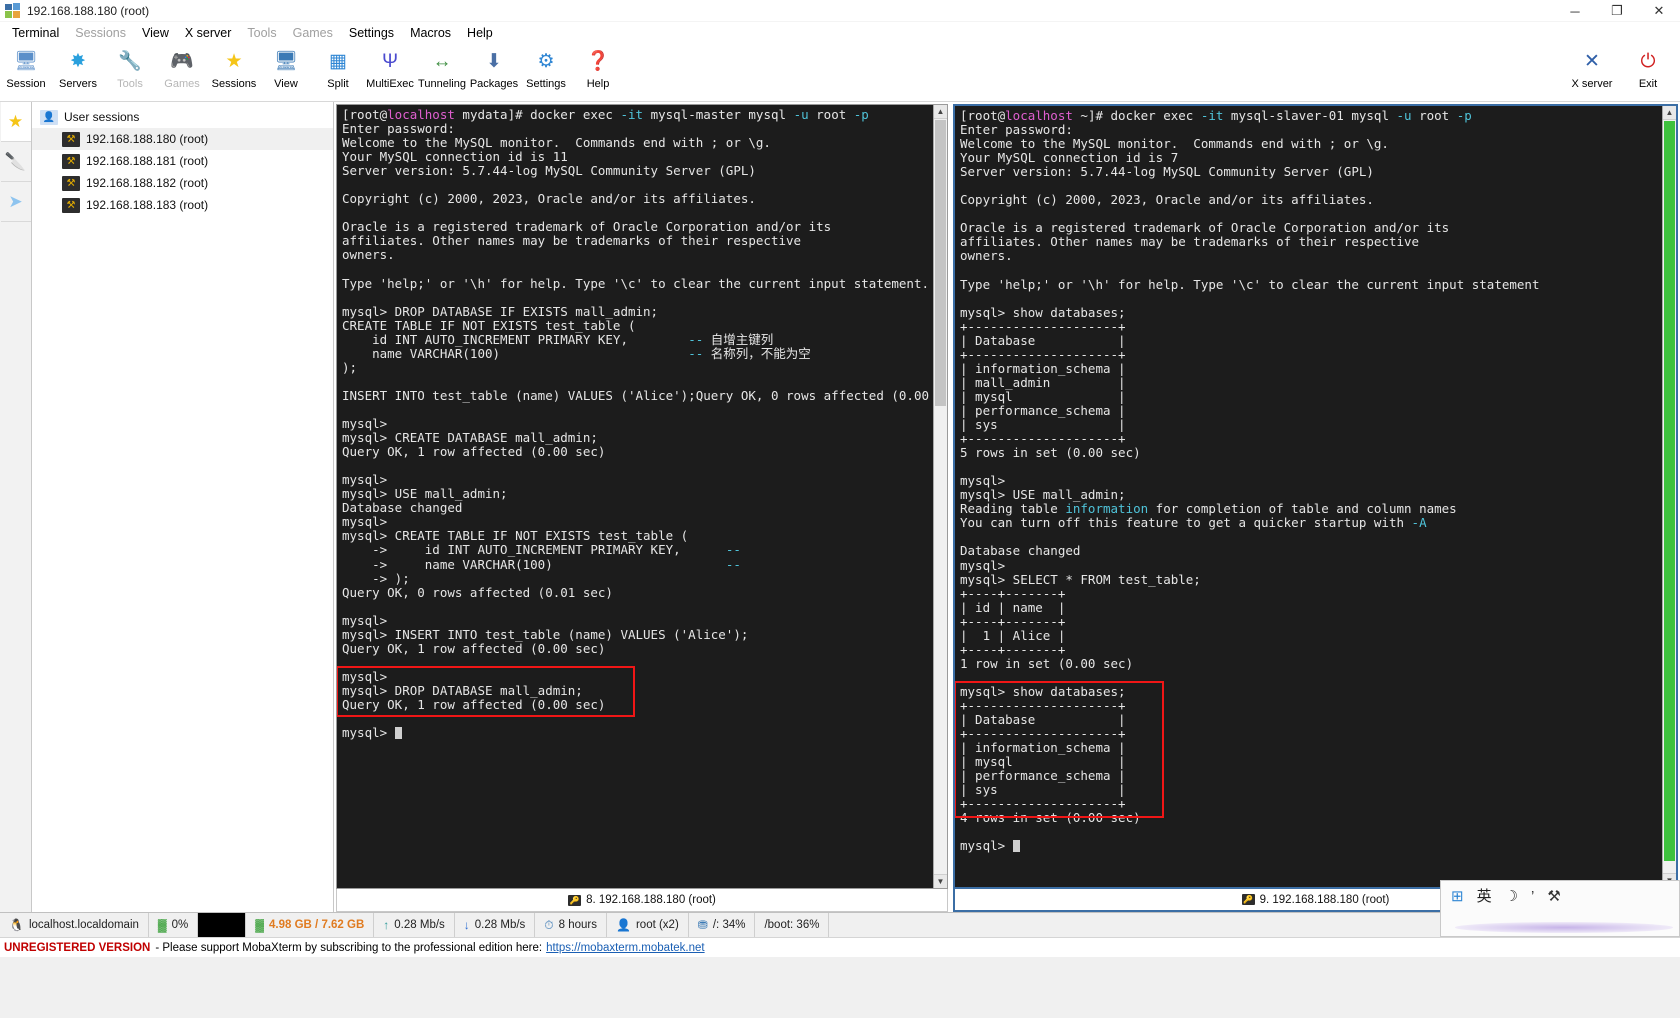 This screenshot has width=1680, height=1018. What do you see at coordinates (1080, 579) in the screenshot?
I see `terminal-line: mysql> SELECT * FROM test_table;` at bounding box center [1080, 579].